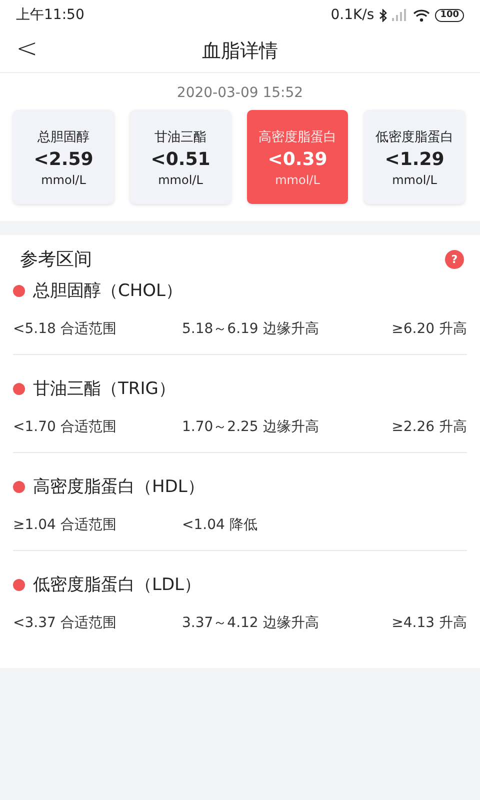  Describe the element at coordinates (180, 157) in the screenshot. I see `lipid-card: 甘油三酯 <0.51 mmol/L` at that location.